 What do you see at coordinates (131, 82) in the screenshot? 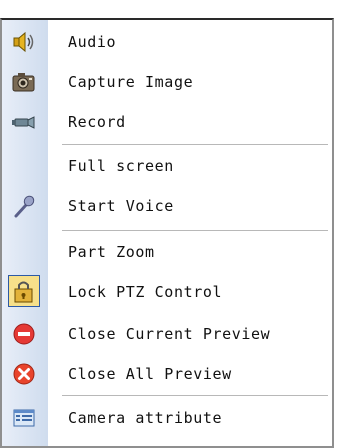
I see `menu-item-label: Capture Image` at bounding box center [131, 82].